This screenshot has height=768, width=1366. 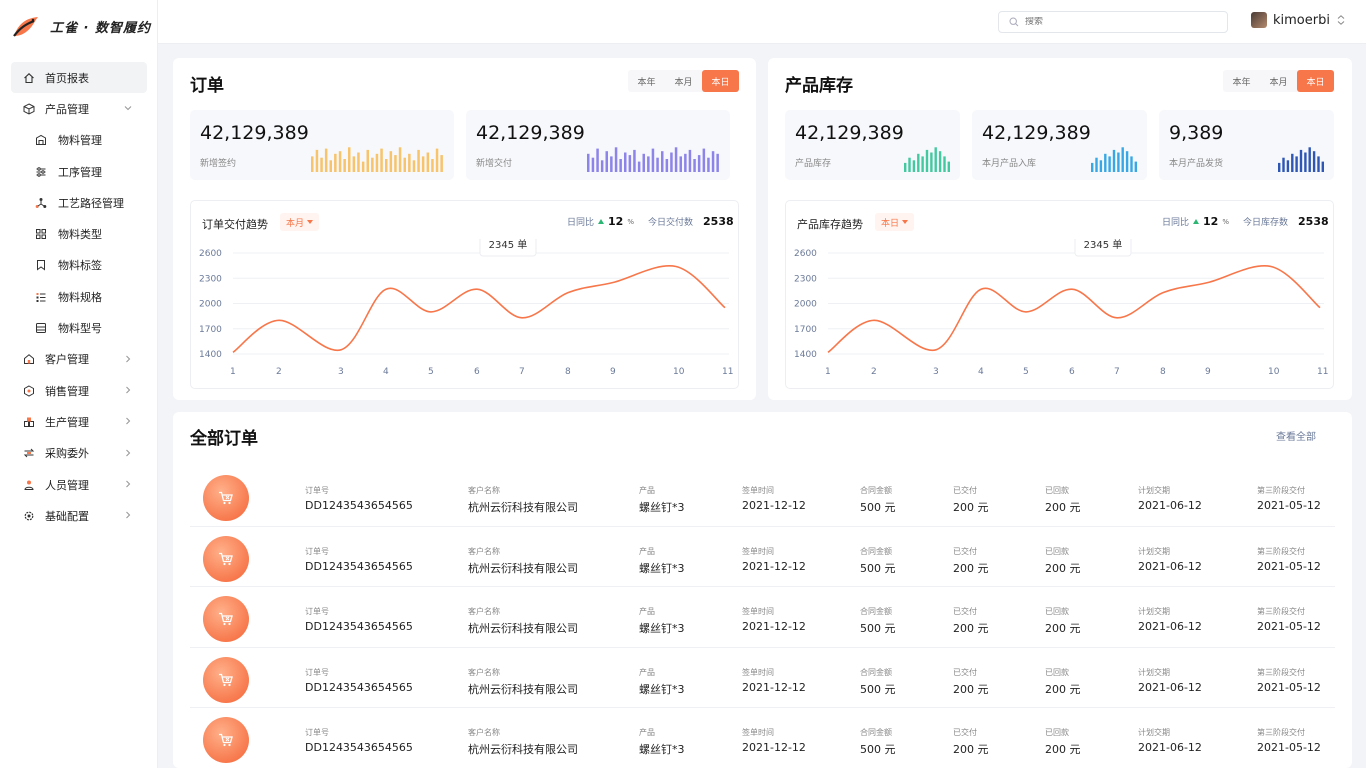 I want to click on compare-meta: 日同比 12 %, so click(x=1195, y=221).